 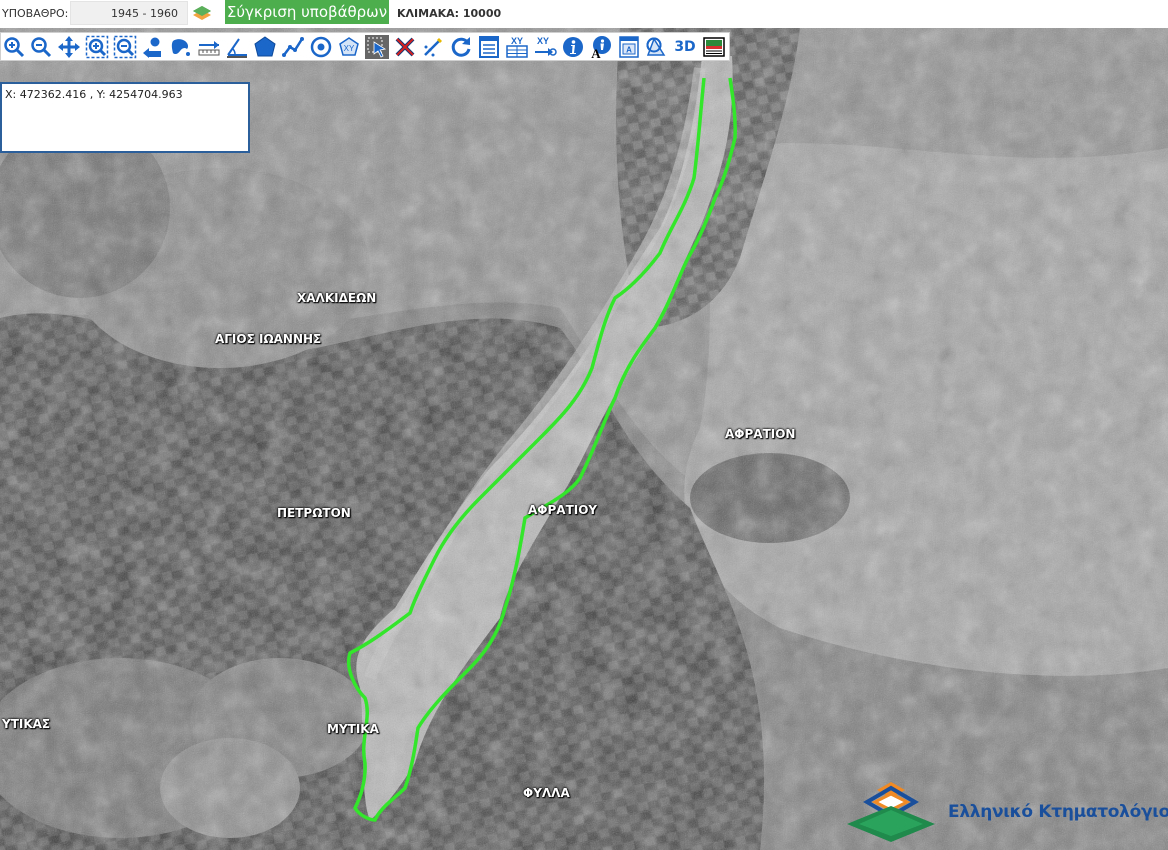 What do you see at coordinates (461, 47) in the screenshot?
I see `refresh-icon` at bounding box center [461, 47].